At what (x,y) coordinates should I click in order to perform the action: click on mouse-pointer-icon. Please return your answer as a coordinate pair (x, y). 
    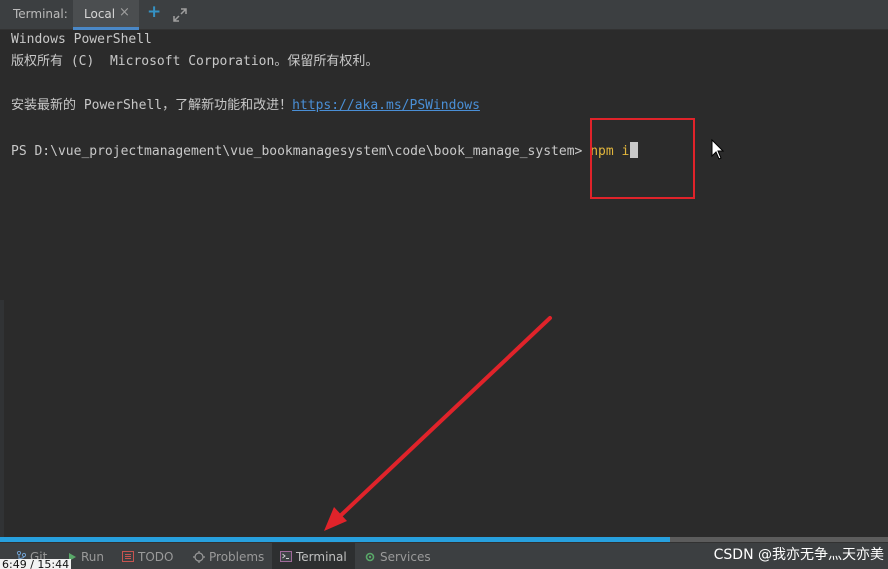
    Looking at the image, I should click on (718, 149).